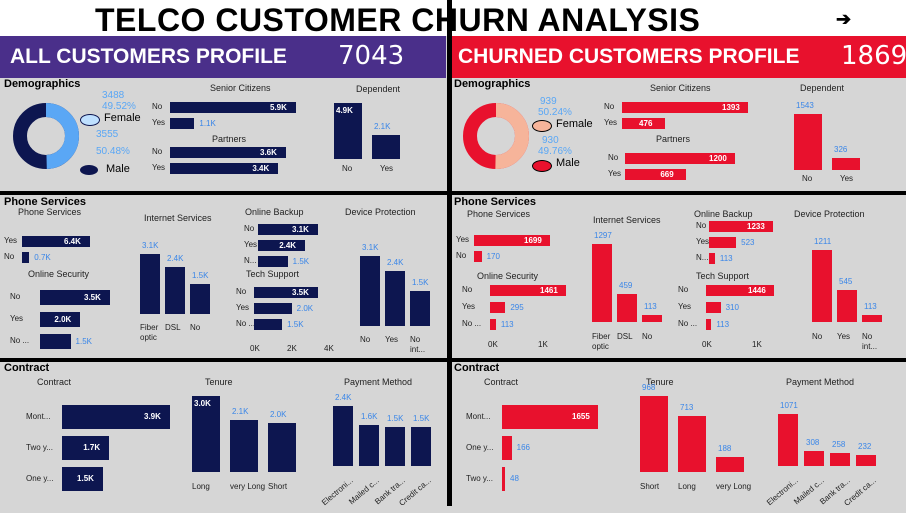 This screenshot has width=906, height=513. What do you see at coordinates (202, 403) in the screenshot?
I see `all-tenure-value-label: 3.0K` at bounding box center [202, 403].